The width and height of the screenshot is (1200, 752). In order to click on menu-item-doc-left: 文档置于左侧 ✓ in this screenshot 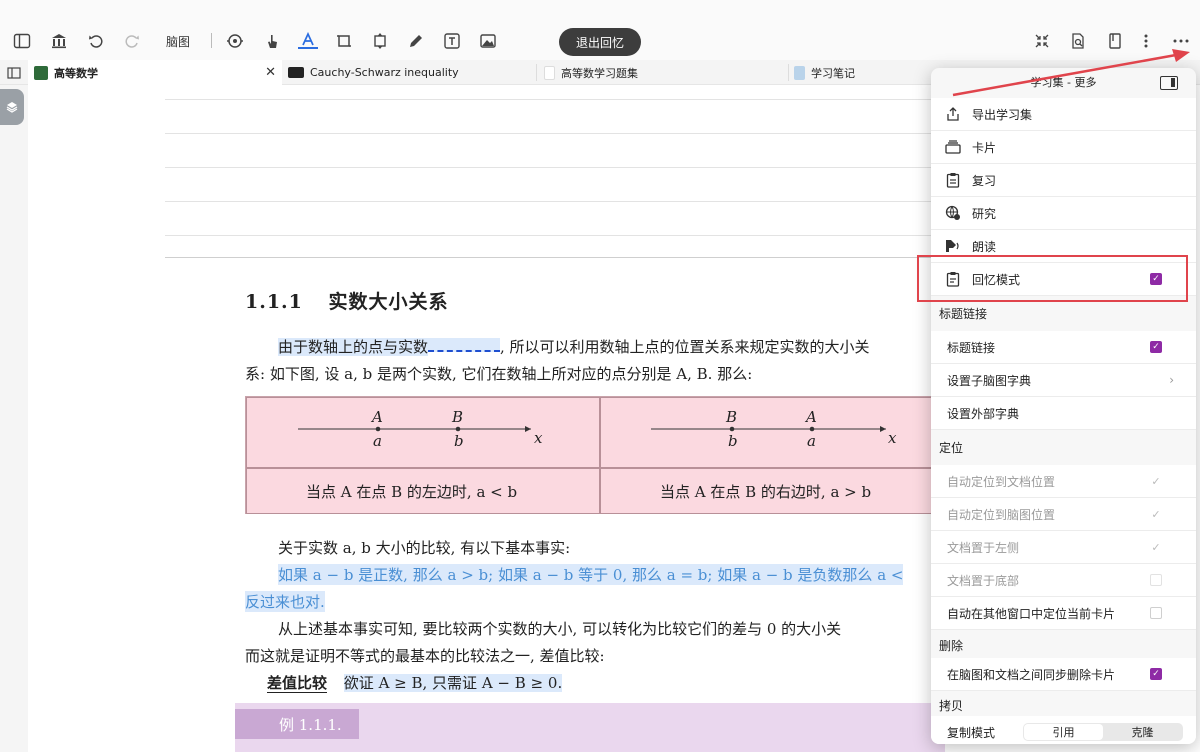, I will do `click(1063, 547)`.